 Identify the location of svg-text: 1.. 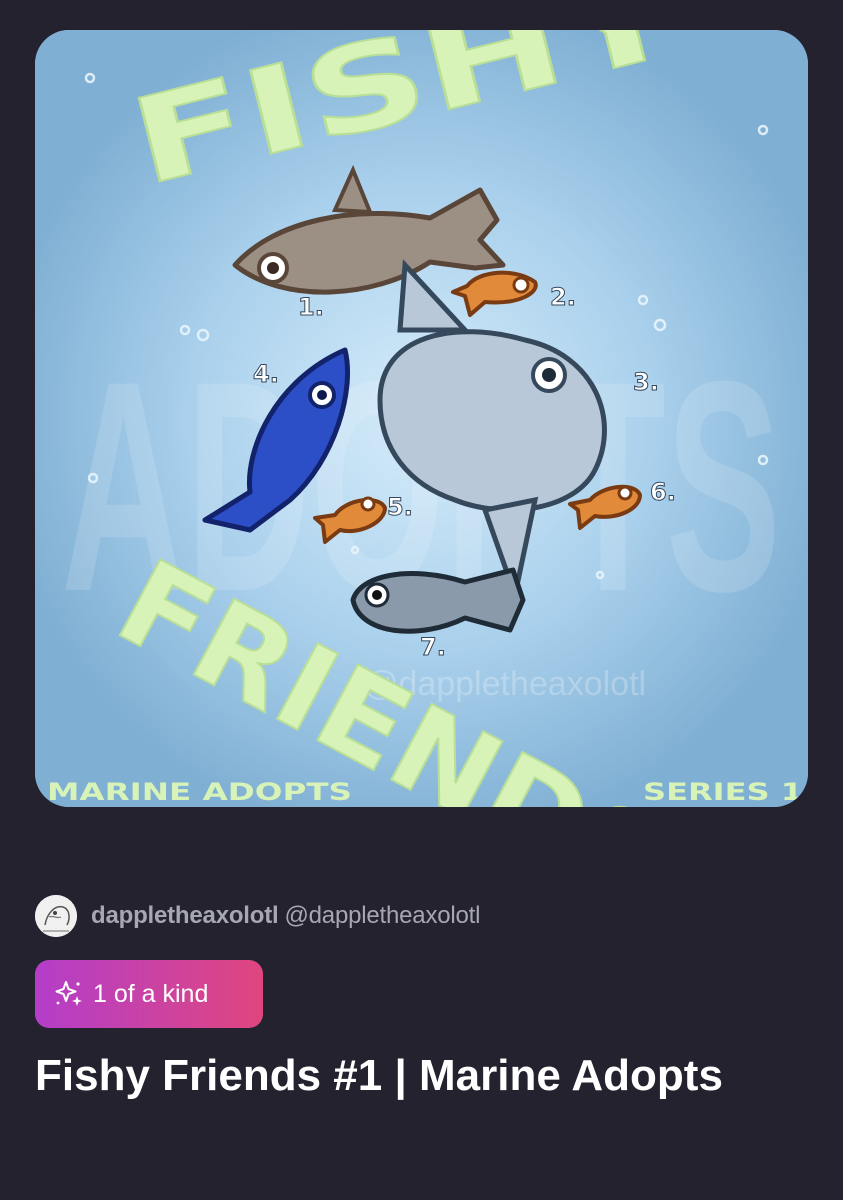
(311, 307).